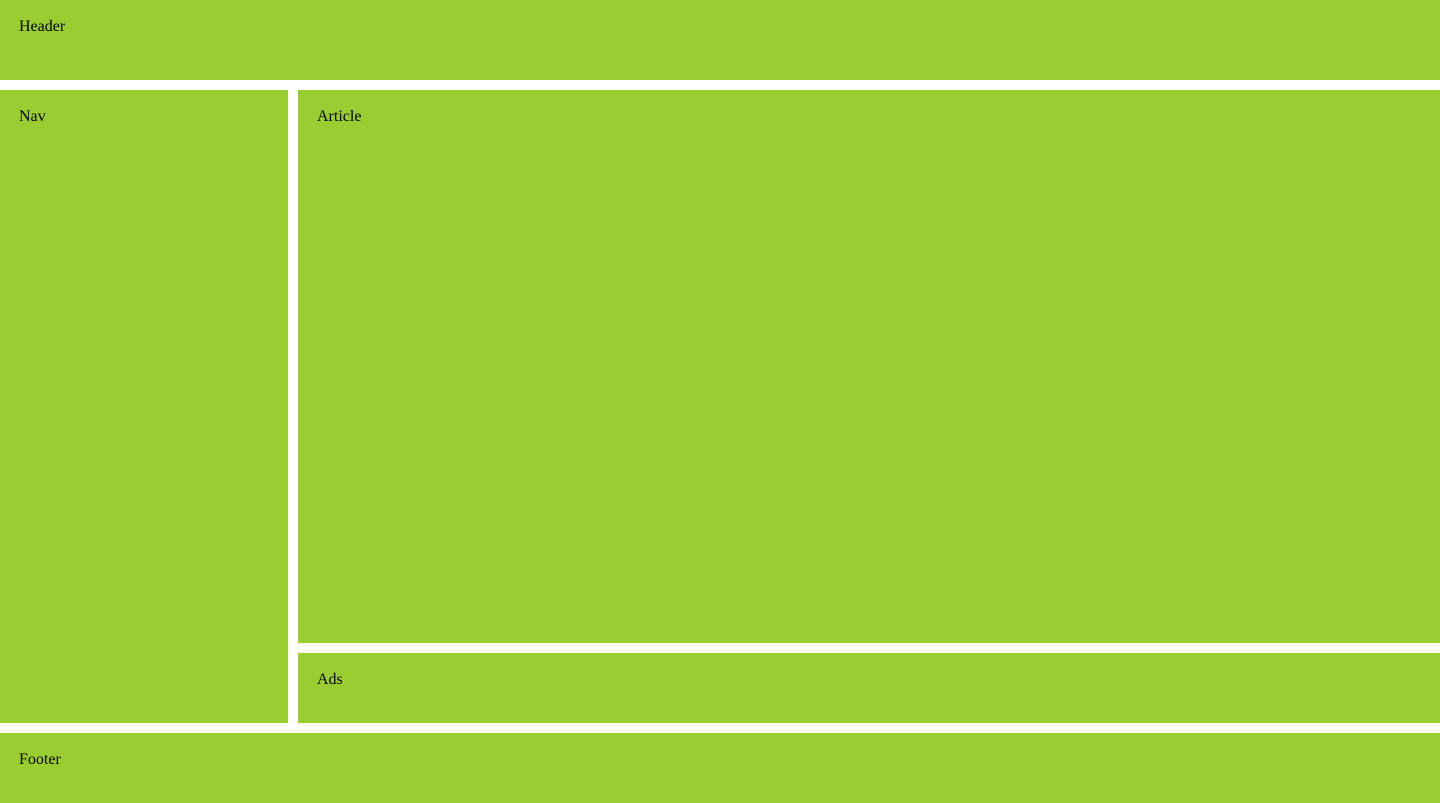 This screenshot has width=1440, height=803. What do you see at coordinates (42, 26) in the screenshot?
I see `header-label: Header` at bounding box center [42, 26].